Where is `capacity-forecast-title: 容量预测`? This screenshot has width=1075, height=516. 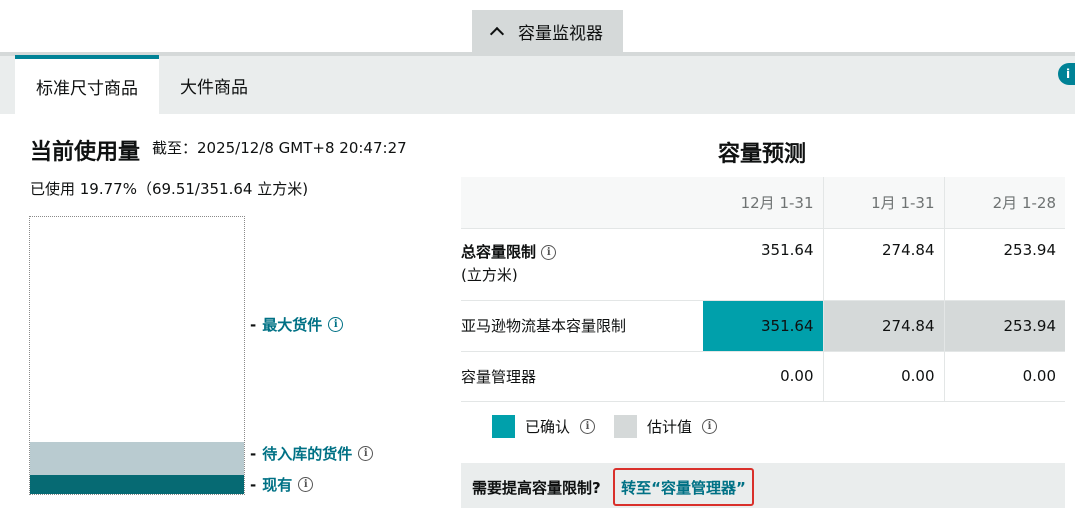
capacity-forecast-title: 容量预测 is located at coordinates (762, 154).